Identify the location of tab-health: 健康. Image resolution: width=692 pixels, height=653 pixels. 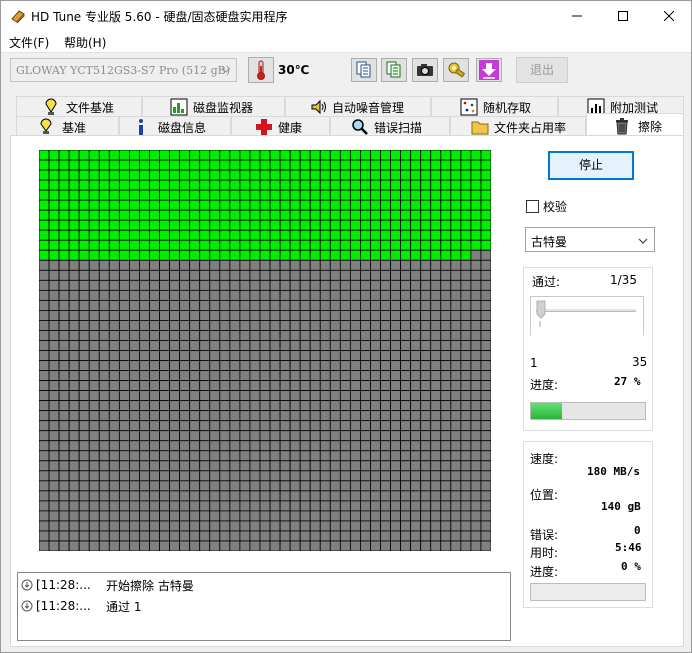
(280, 126).